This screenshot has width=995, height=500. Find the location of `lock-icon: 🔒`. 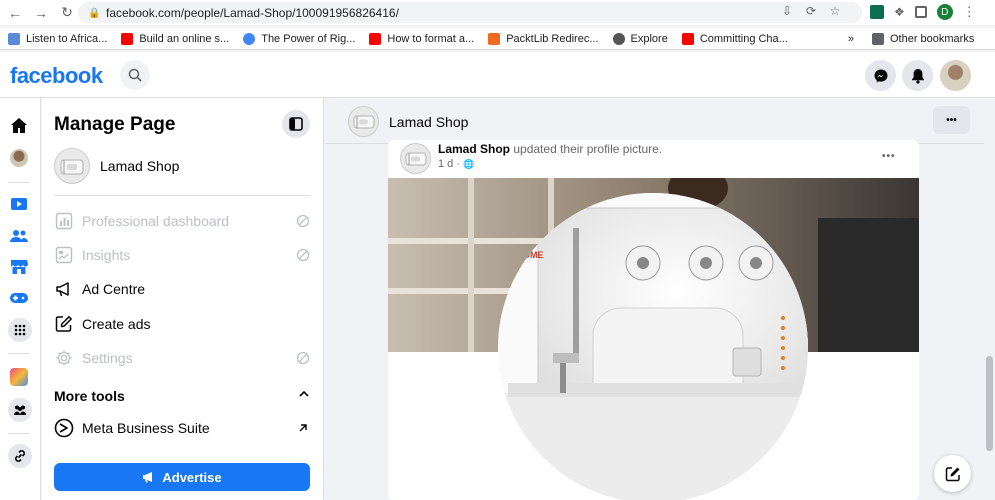

lock-icon: 🔒 is located at coordinates (94, 13).